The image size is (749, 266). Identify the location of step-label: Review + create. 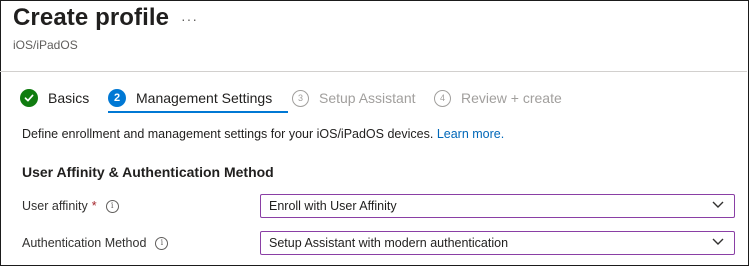
(511, 98).